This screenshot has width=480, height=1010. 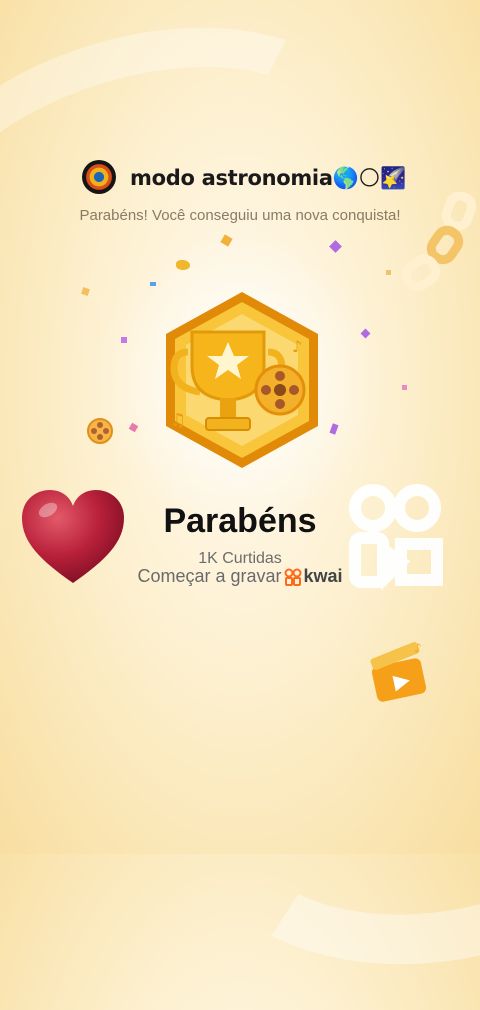 What do you see at coordinates (268, 178) in the screenshot?
I see `username: modo astronomia🌎🌕🌠` at bounding box center [268, 178].